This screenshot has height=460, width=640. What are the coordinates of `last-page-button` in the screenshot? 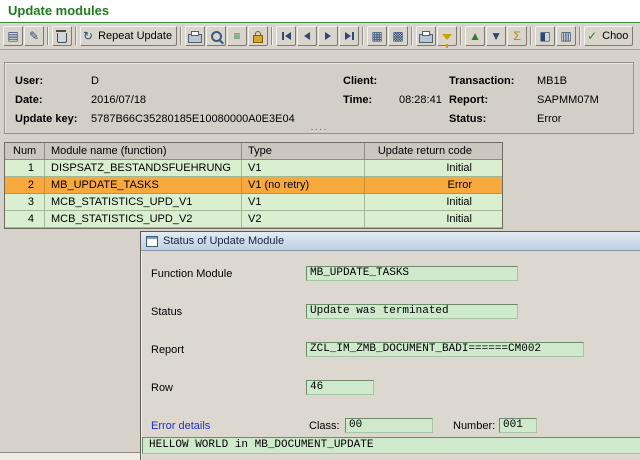 It's located at (349, 36).